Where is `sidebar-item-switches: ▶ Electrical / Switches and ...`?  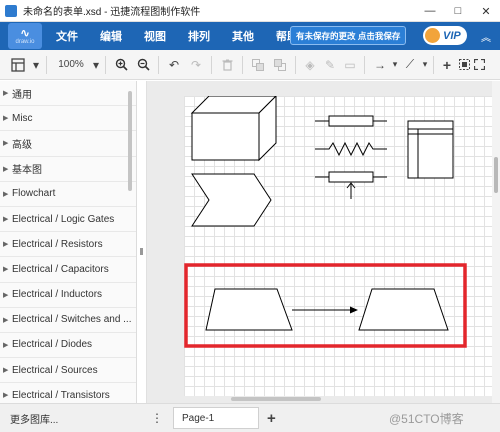 sidebar-item-switches: ▶ Electrical / Switches and ... is located at coordinates (68, 320).